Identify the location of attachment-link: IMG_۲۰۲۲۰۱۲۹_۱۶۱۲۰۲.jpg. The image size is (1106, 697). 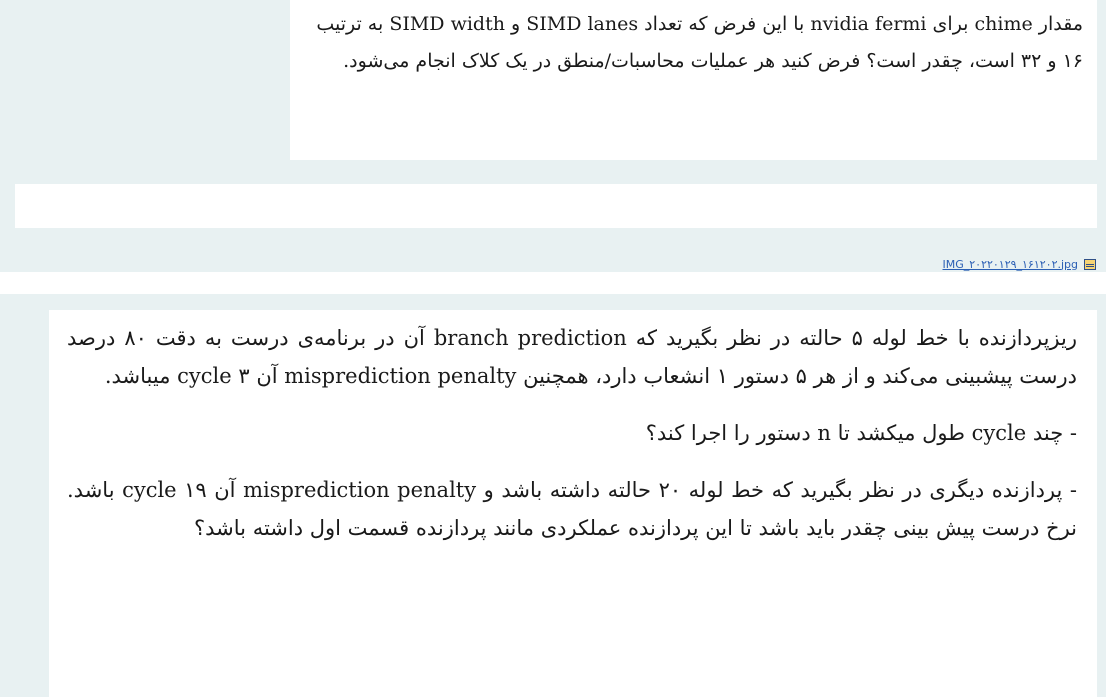
(1011, 264).